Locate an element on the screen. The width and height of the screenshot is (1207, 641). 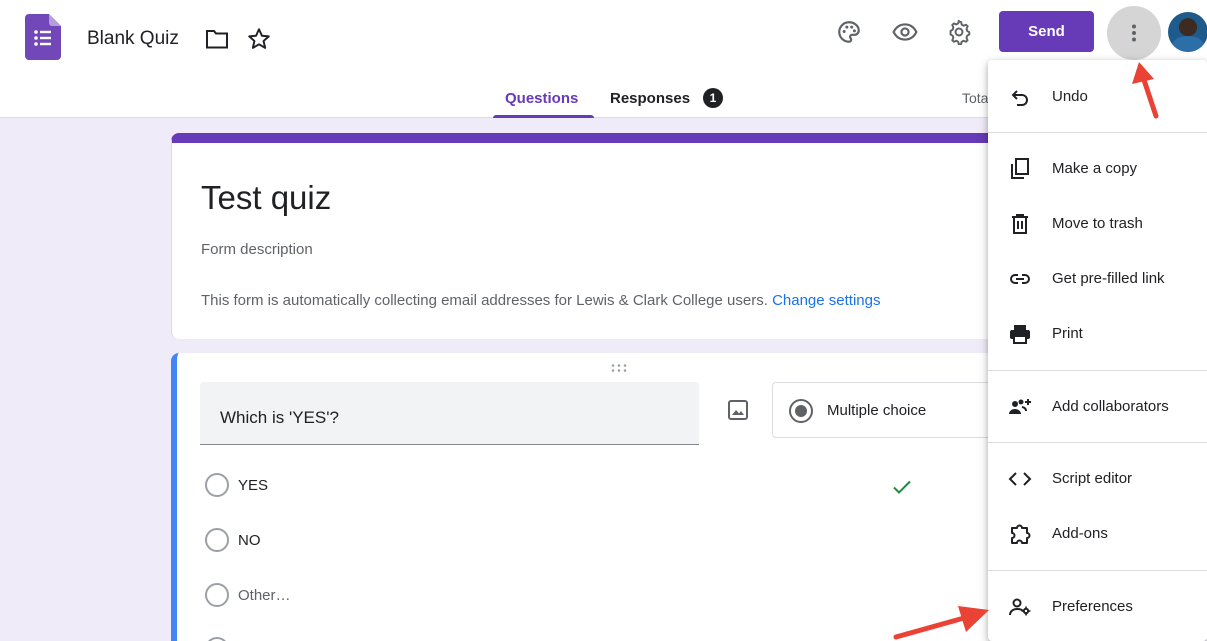
question-type-label: Multiple choice is located at coordinates (877, 410).